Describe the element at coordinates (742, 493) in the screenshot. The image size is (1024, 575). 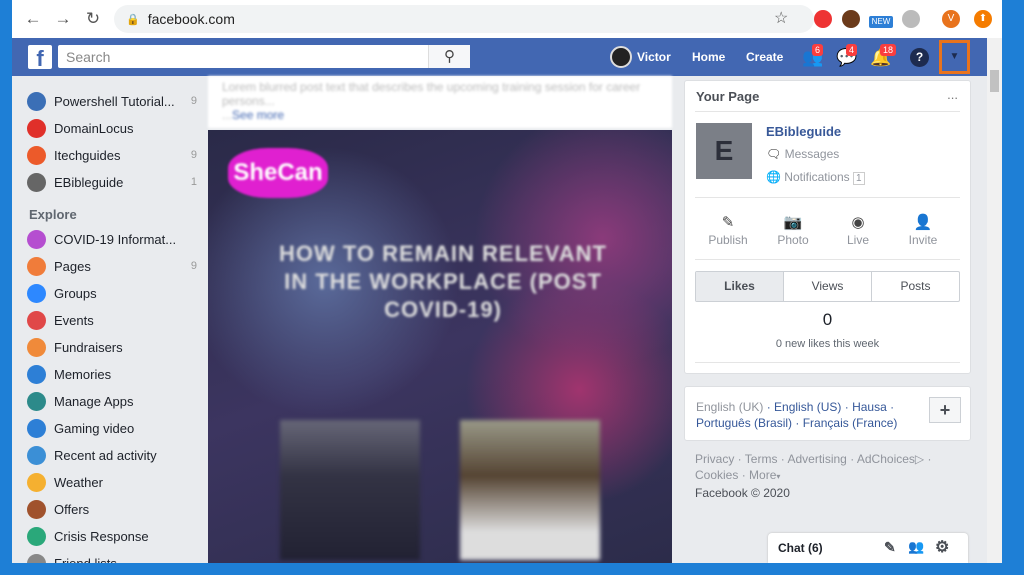
I see `copyright: Facebook © 2020` at that location.